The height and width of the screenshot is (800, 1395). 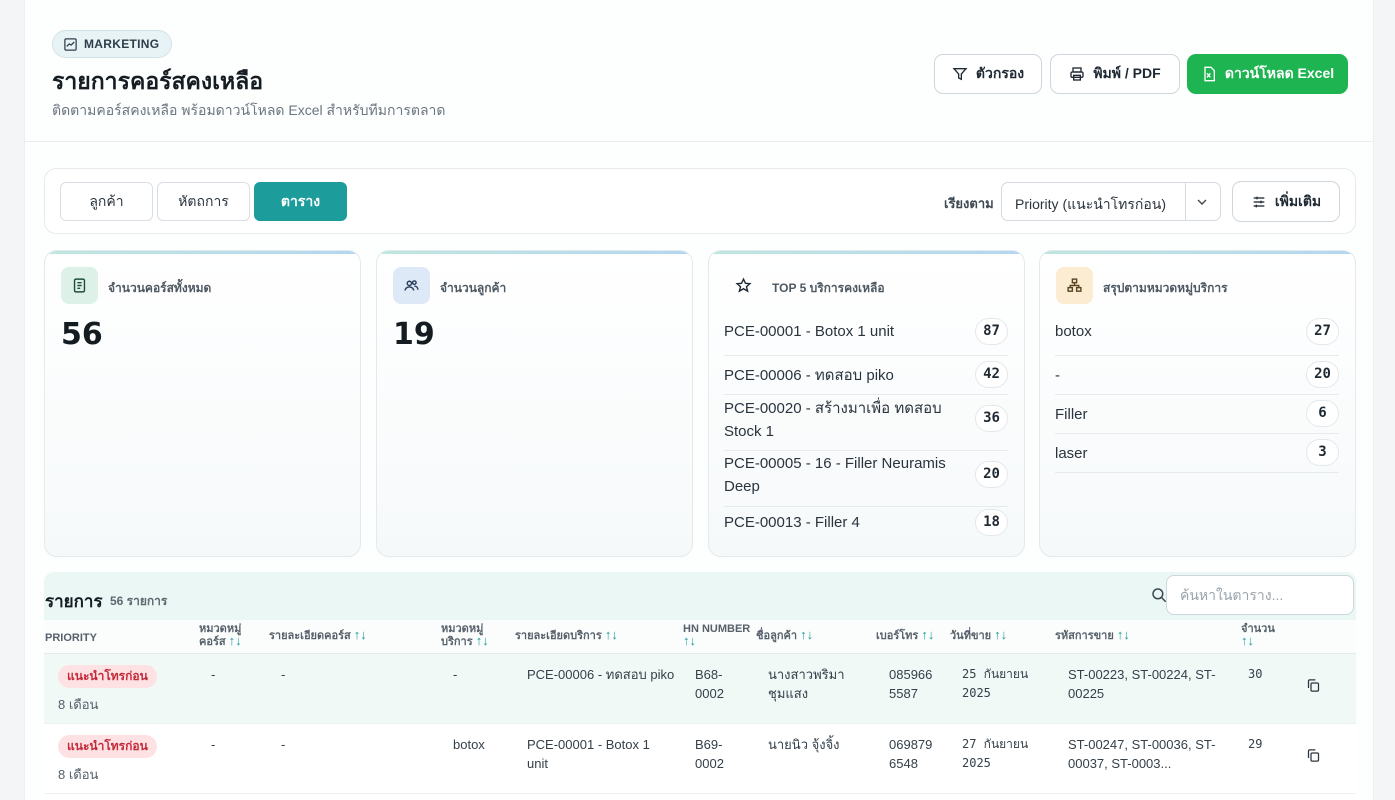 I want to click on list-item-label: PCE-00013 - Filler 4, so click(x=792, y=522).